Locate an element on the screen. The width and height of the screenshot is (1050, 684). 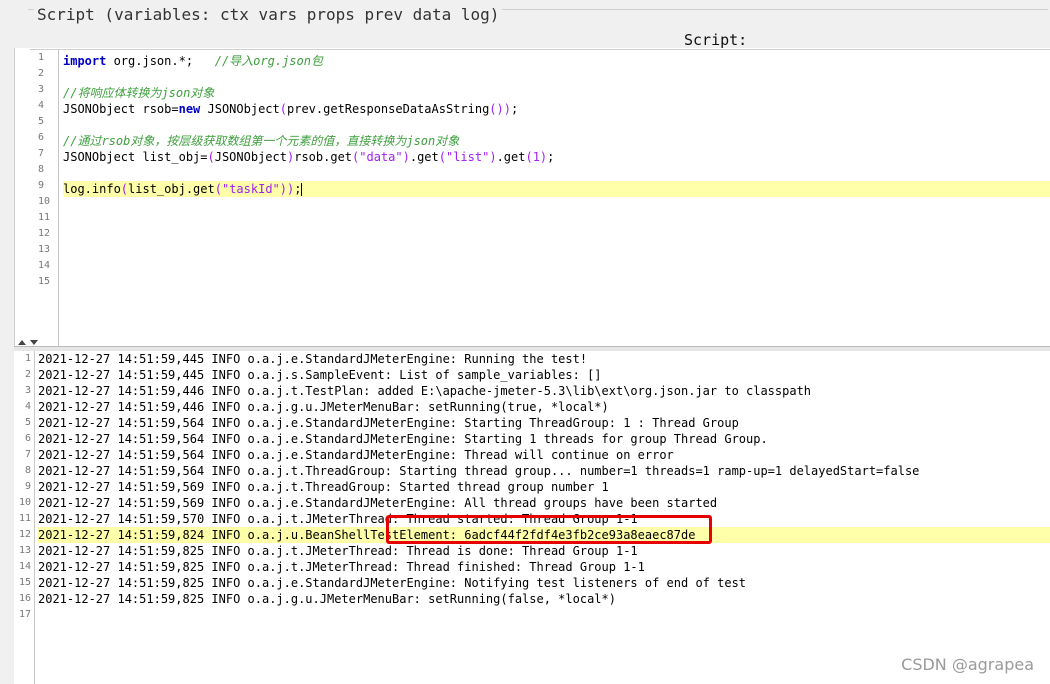
editor-line-number: 1 is located at coordinates (41, 57).